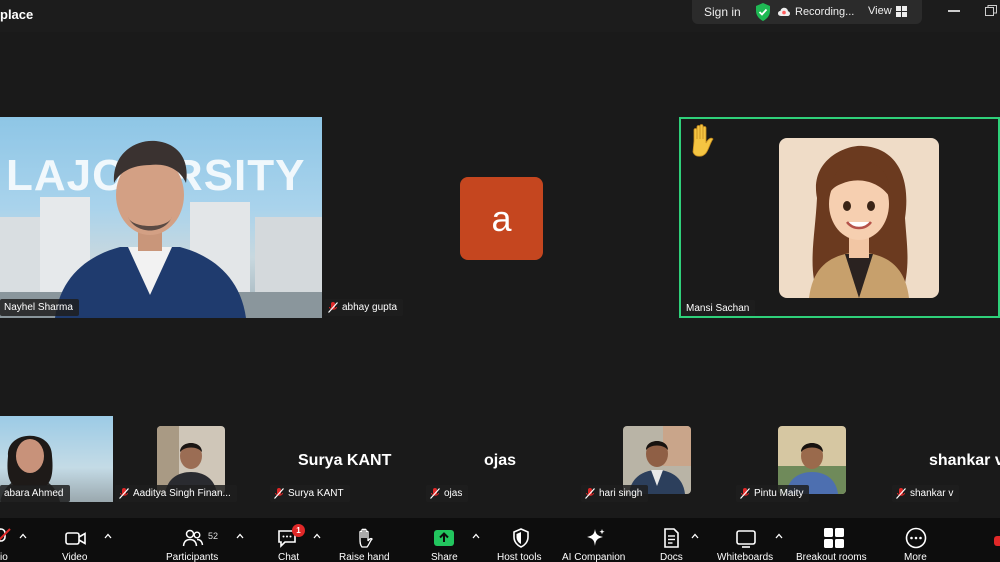 This screenshot has width=1000, height=562. What do you see at coordinates (56, 459) in the screenshot?
I see `video-tile-abara-ahmed: abara Ahmed` at bounding box center [56, 459].